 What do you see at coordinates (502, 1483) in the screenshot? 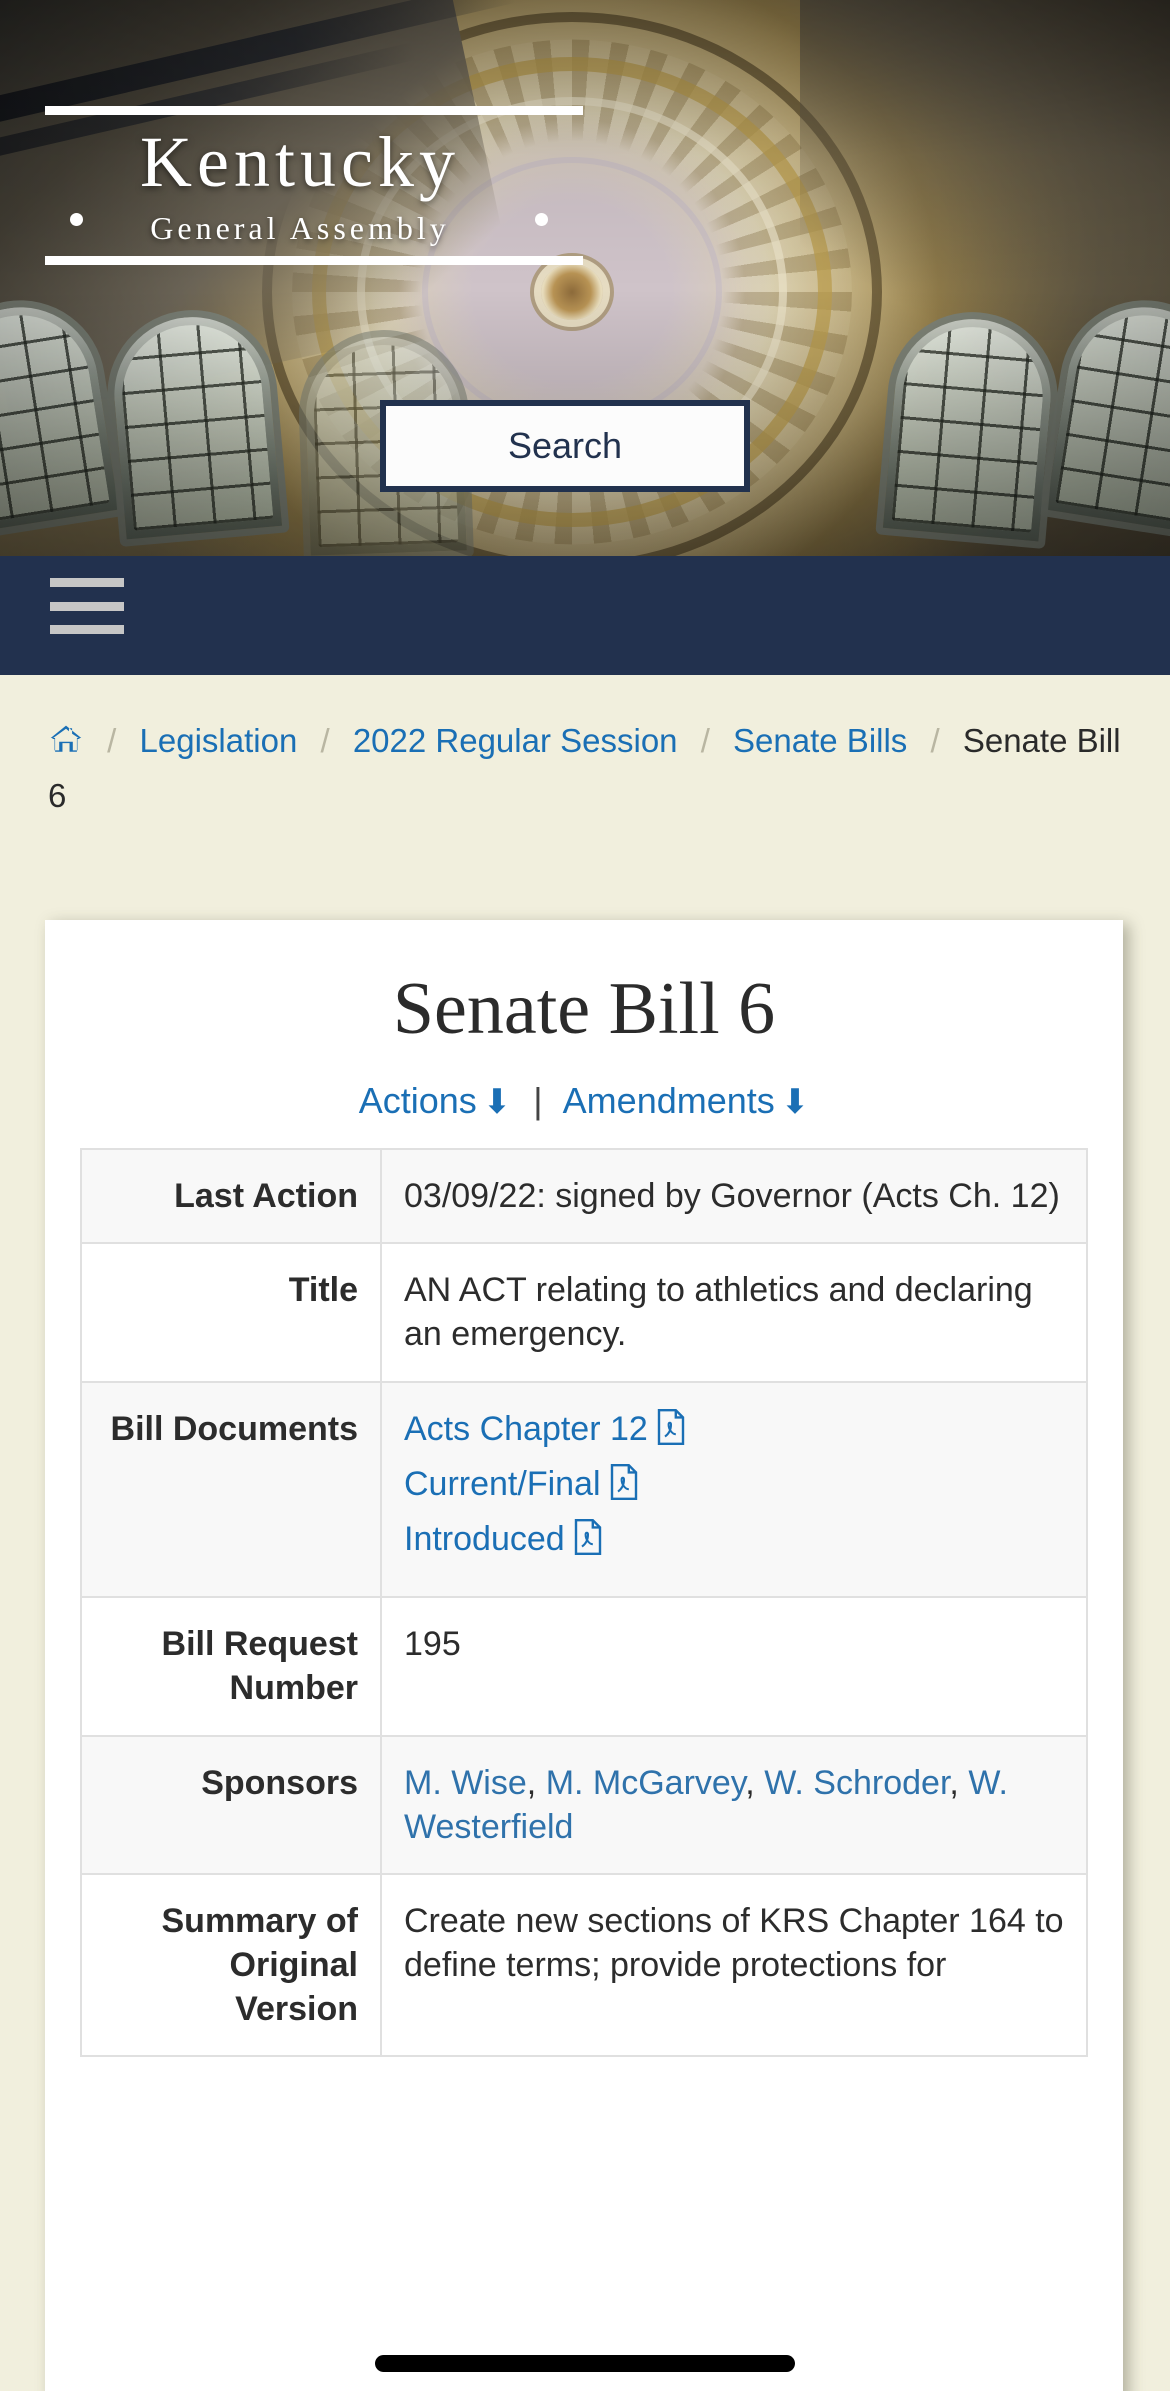
I see `document-link-label: Current/Final` at bounding box center [502, 1483].